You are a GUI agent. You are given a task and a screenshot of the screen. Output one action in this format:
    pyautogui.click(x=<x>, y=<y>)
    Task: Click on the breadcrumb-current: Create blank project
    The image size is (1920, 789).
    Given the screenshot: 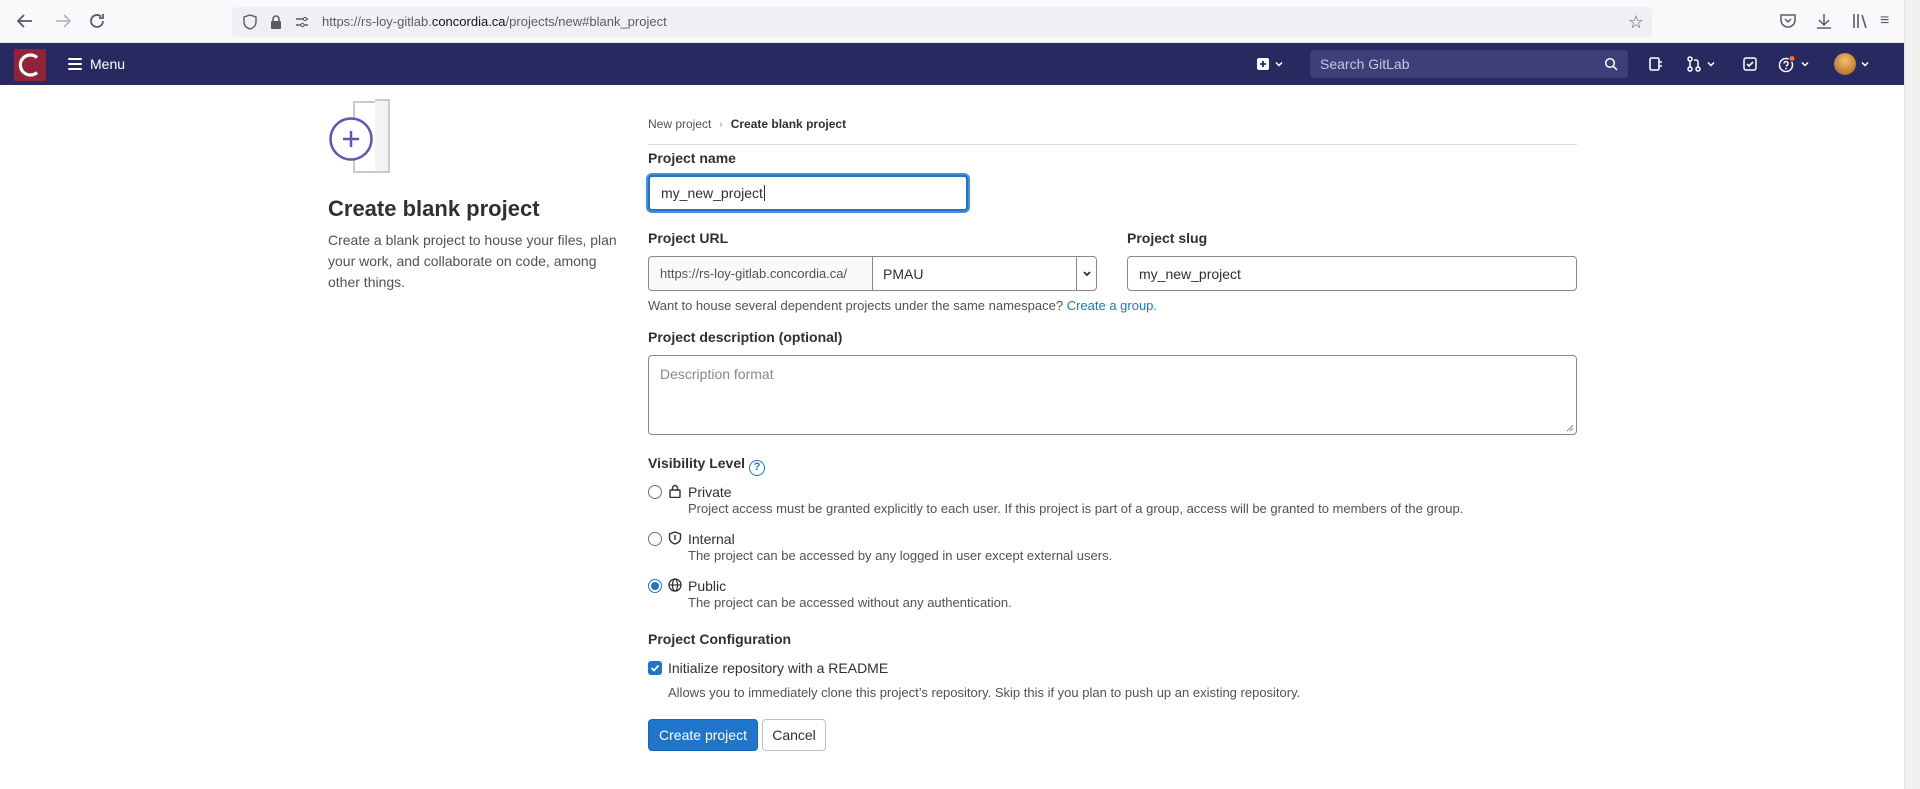 What is the action you would take?
    pyautogui.click(x=788, y=124)
    